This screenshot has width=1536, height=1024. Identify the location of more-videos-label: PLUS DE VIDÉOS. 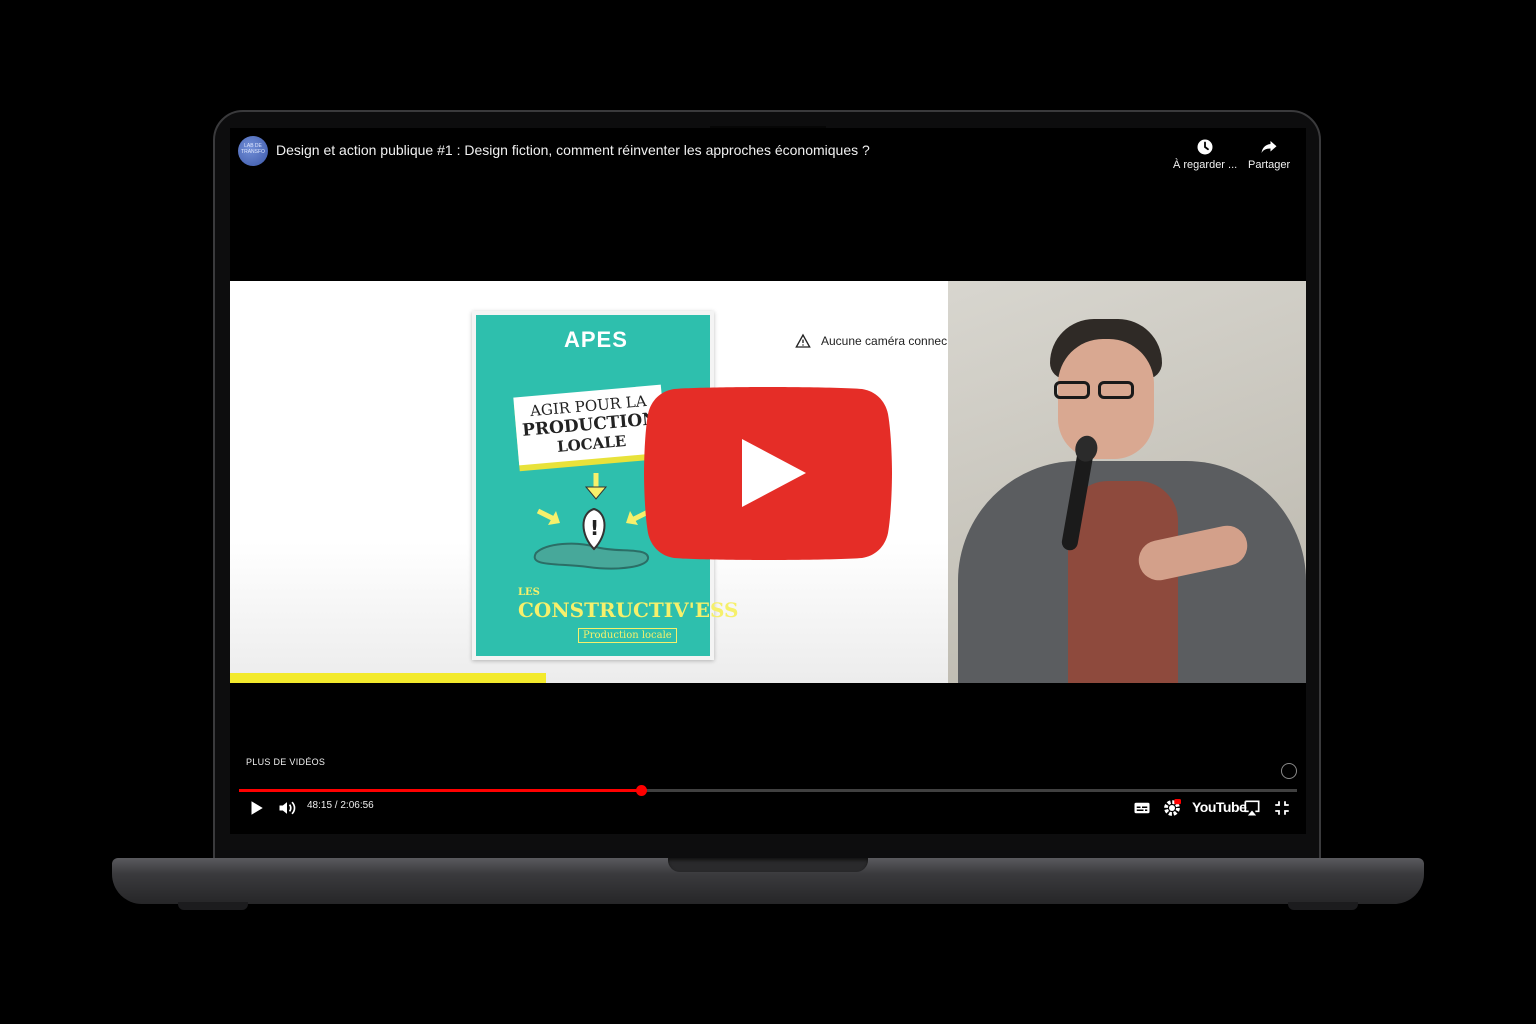
(285, 762).